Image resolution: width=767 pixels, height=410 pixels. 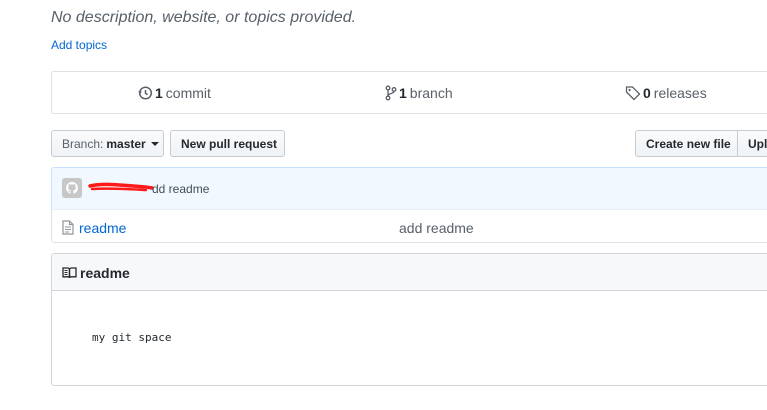 I want to click on list-item: readme add readme, so click(x=409, y=226).